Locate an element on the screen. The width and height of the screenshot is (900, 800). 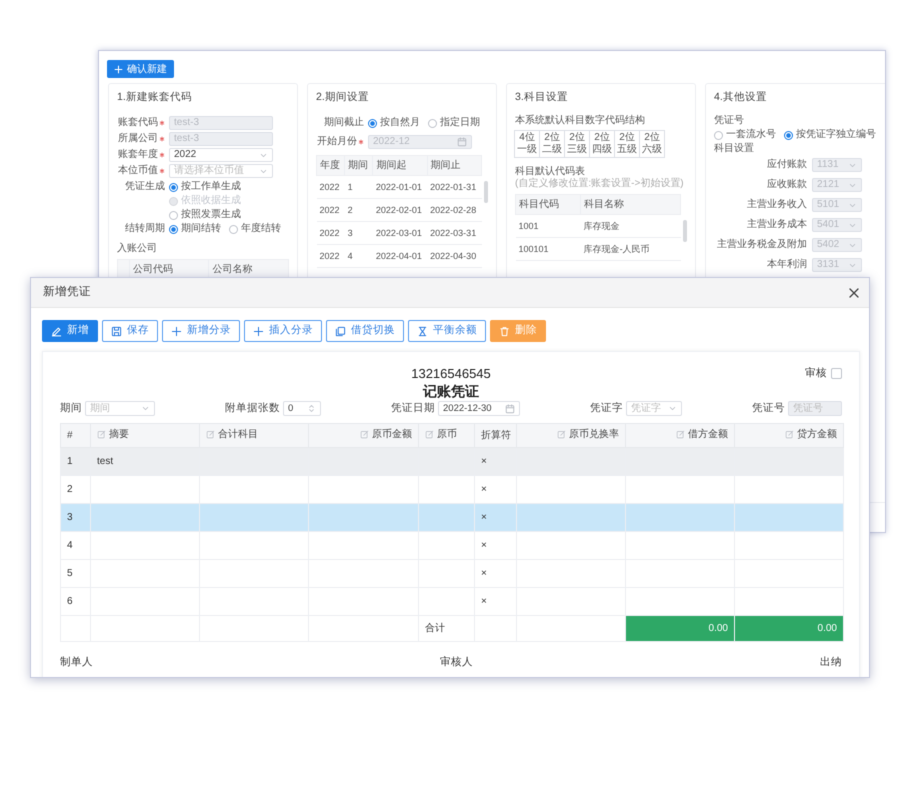
signature-label: 制单人 is located at coordinates (76, 662).